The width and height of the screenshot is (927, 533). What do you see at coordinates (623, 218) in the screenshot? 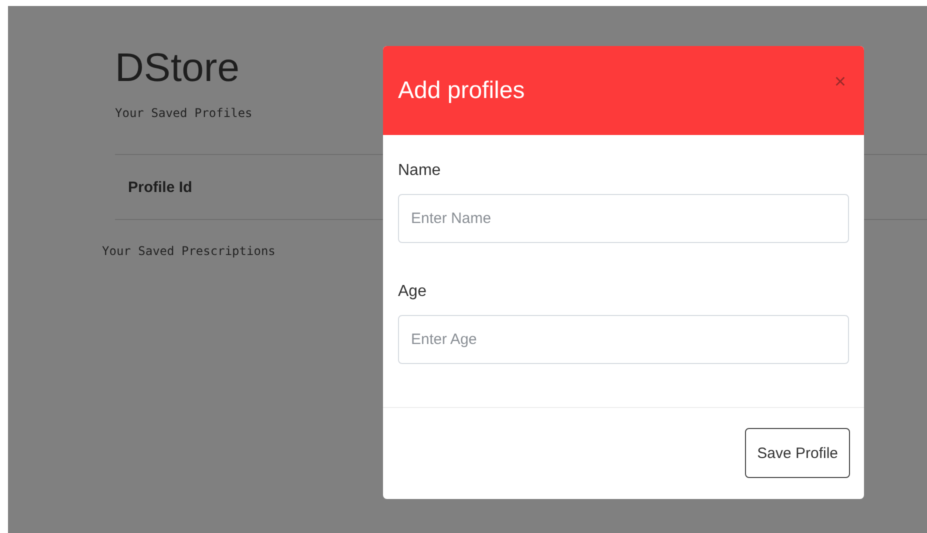
I see `input-field: Enter Name` at bounding box center [623, 218].